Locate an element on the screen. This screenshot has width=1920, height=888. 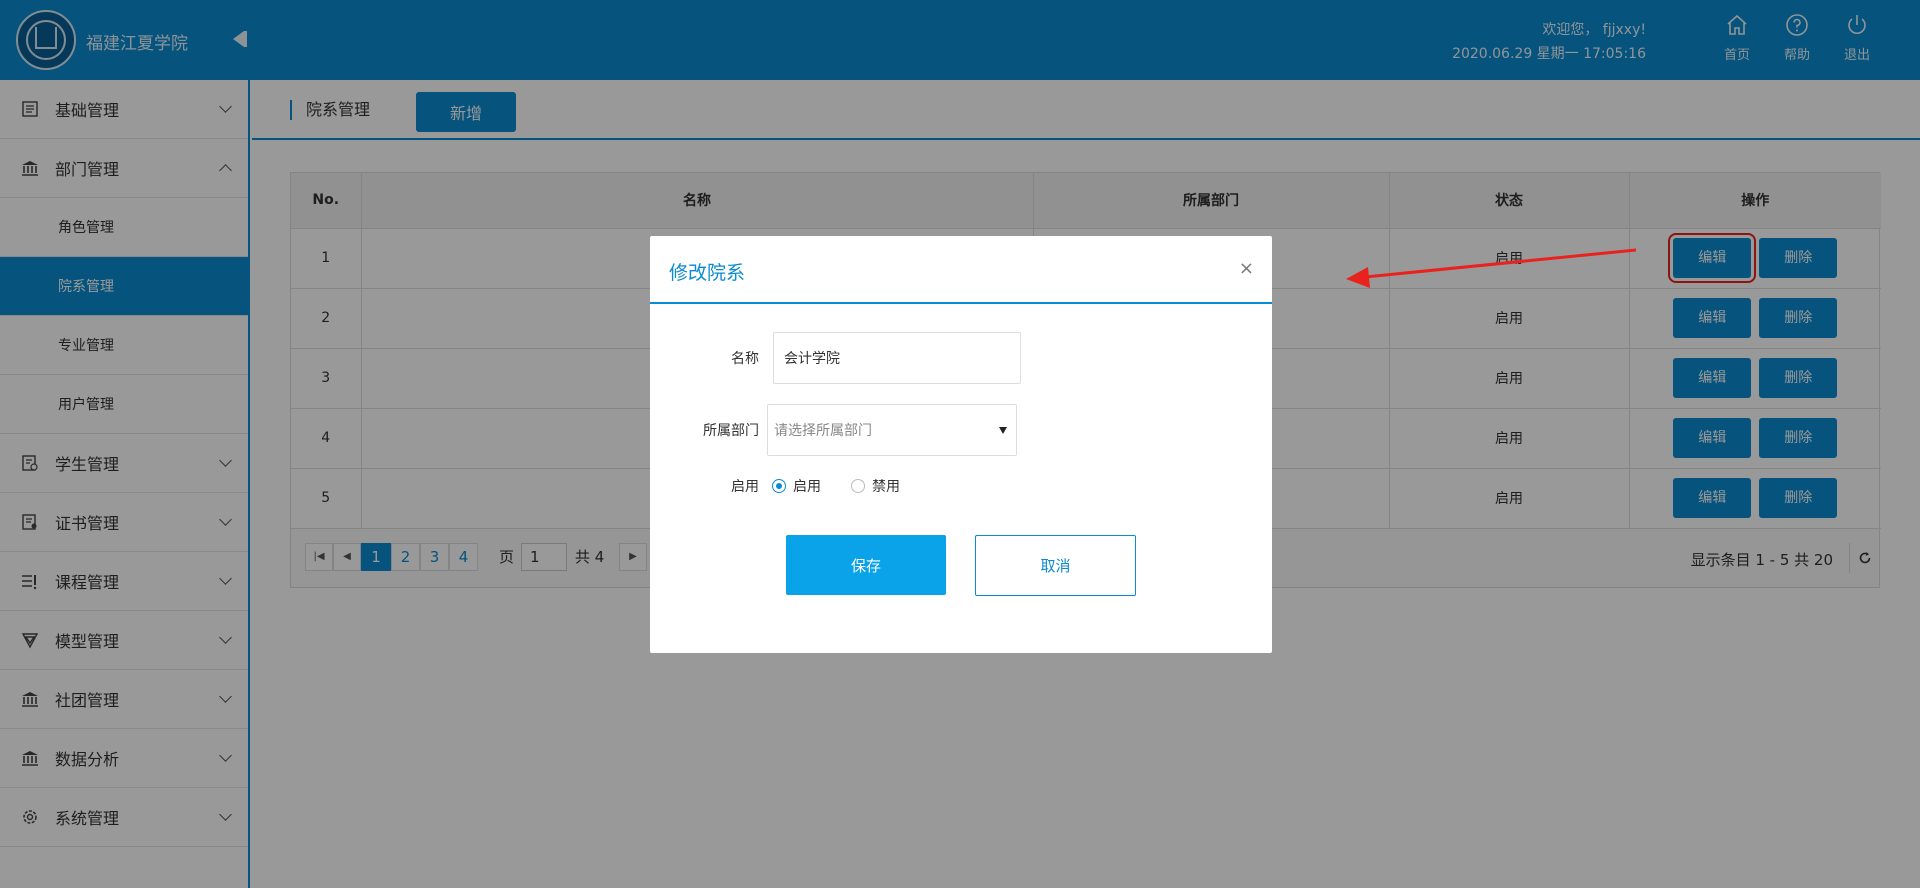
dialog-header: 修改院系 × is located at coordinates (961, 270).